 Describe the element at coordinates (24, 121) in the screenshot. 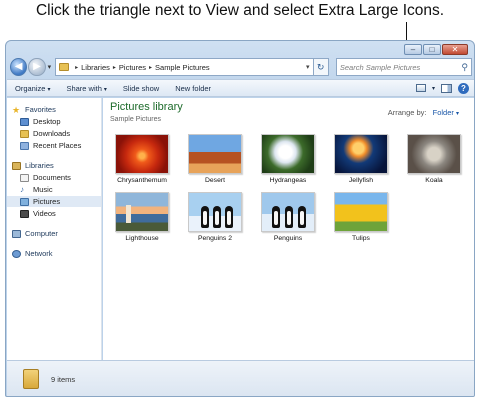

I see `desktop-icon` at that location.